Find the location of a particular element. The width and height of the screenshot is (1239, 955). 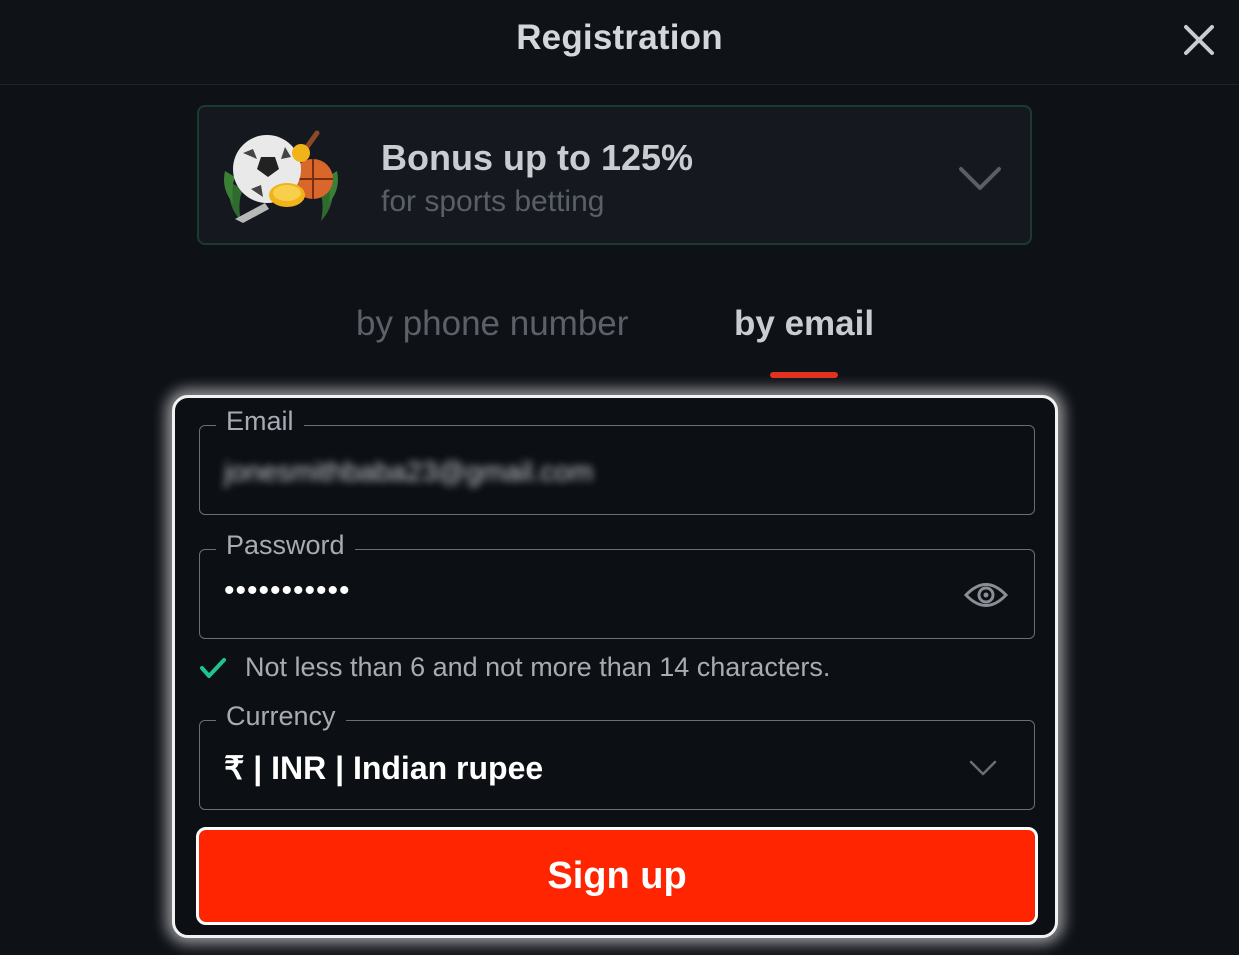

currency-label: Currency is located at coordinates (281, 716).